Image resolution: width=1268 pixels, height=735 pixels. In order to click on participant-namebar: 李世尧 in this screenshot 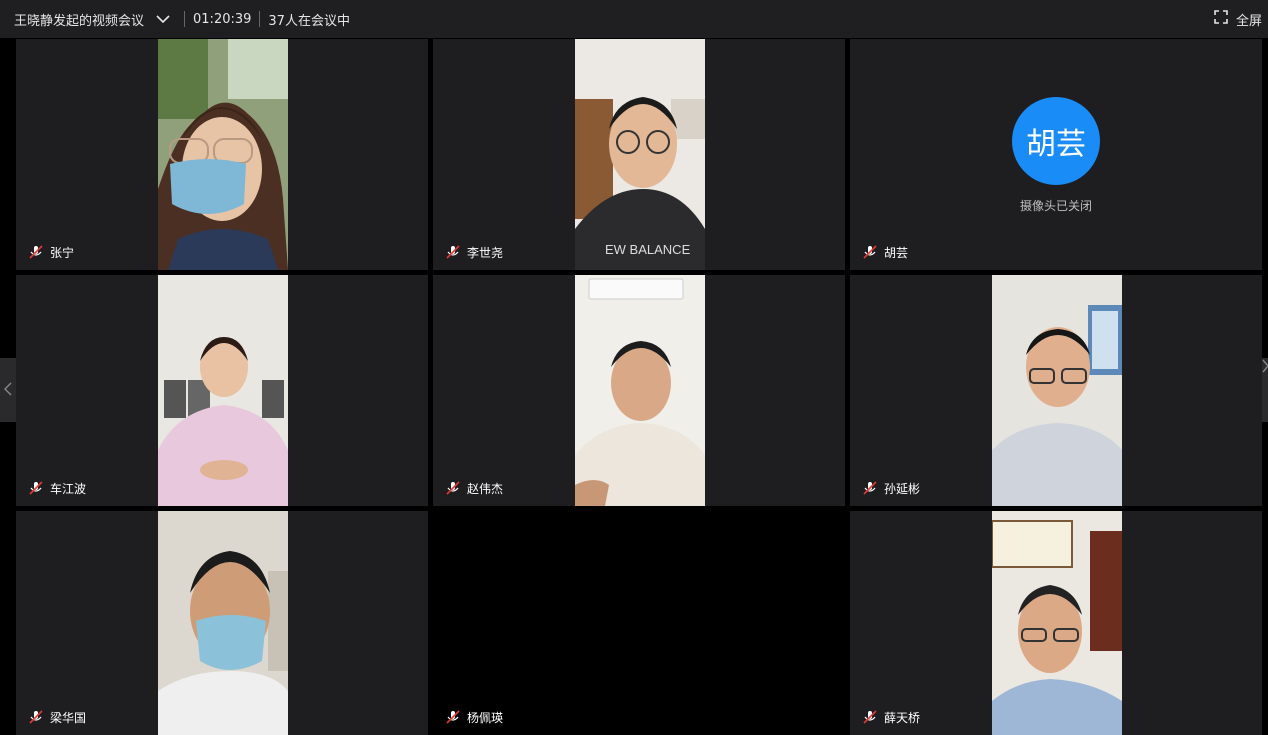, I will do `click(474, 252)`.